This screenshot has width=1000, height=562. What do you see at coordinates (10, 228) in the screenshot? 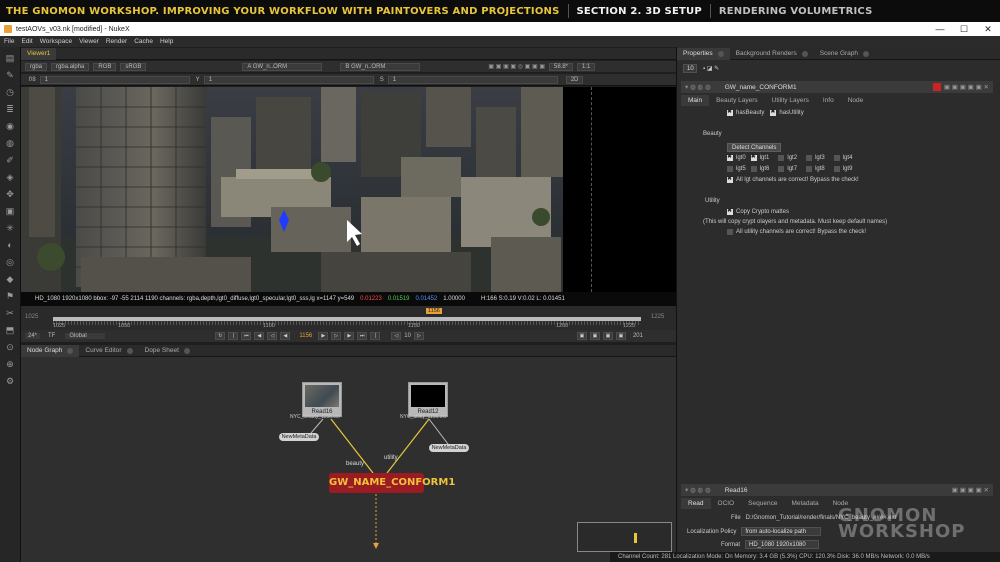
I see `particles-icon: ✳` at bounding box center [10, 228].